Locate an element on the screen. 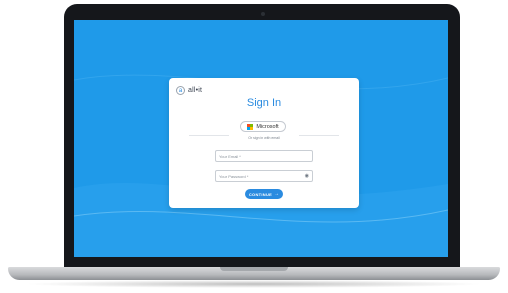 This screenshot has width=508, height=293. password-placeholder: Your Password * is located at coordinates (234, 176).